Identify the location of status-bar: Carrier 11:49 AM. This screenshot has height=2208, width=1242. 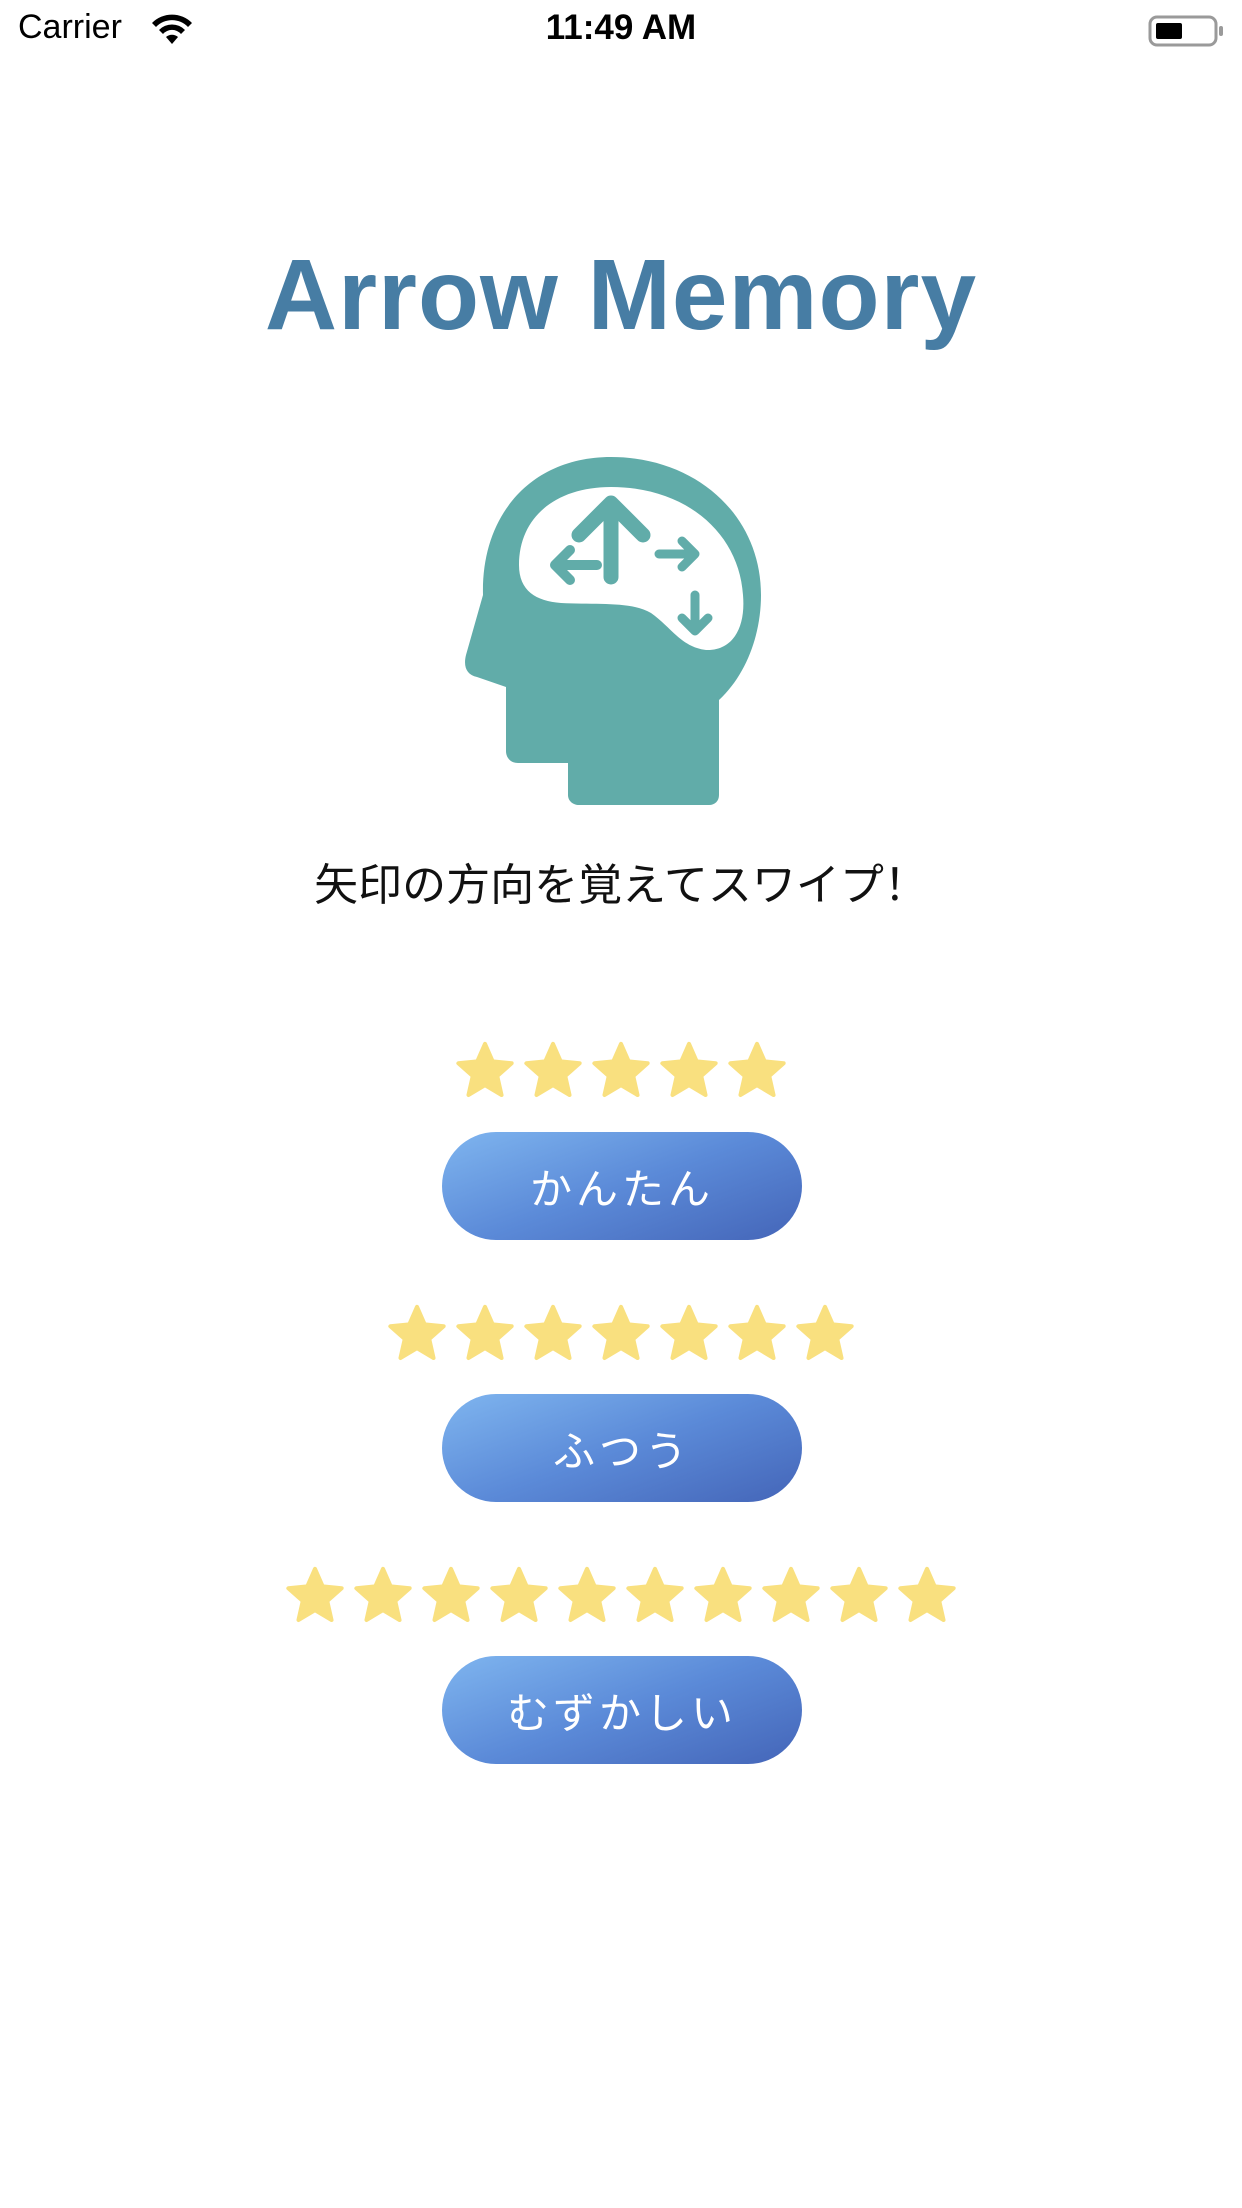
(621, 30).